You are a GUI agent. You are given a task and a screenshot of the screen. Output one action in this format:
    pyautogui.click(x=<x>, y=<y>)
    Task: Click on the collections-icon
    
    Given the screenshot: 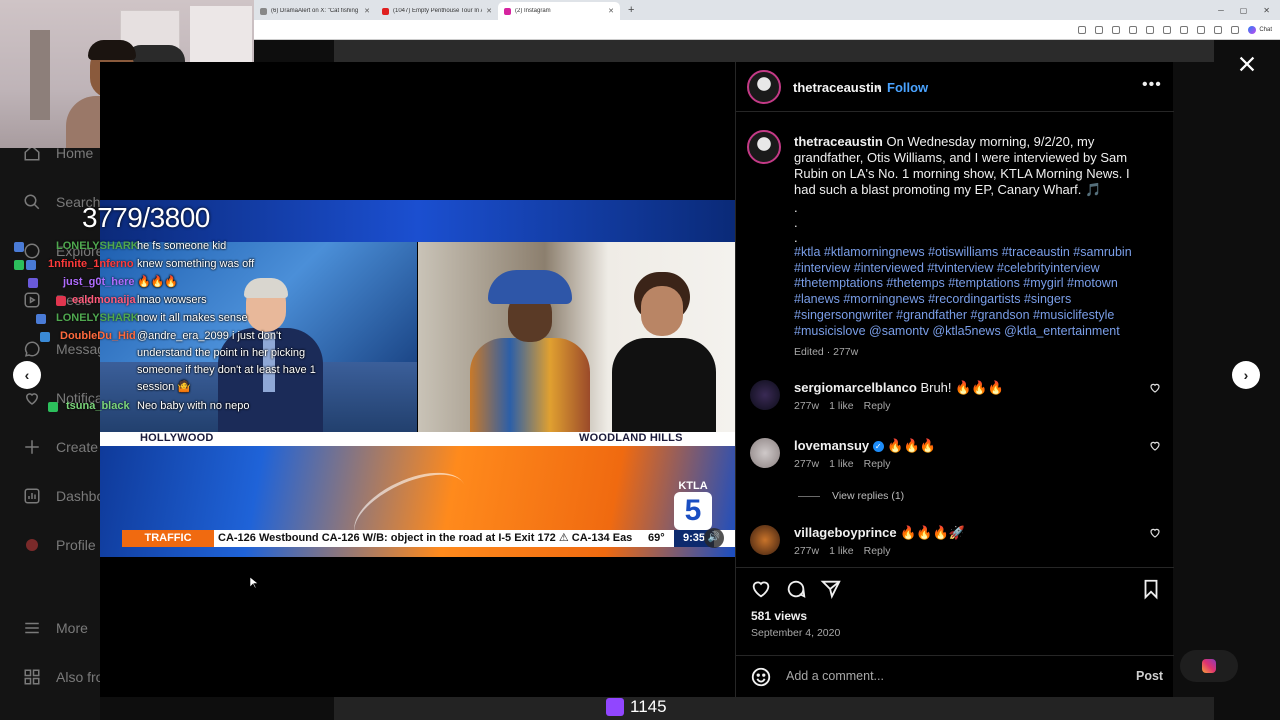 What is the action you would take?
    pyautogui.click(x=1201, y=29)
    